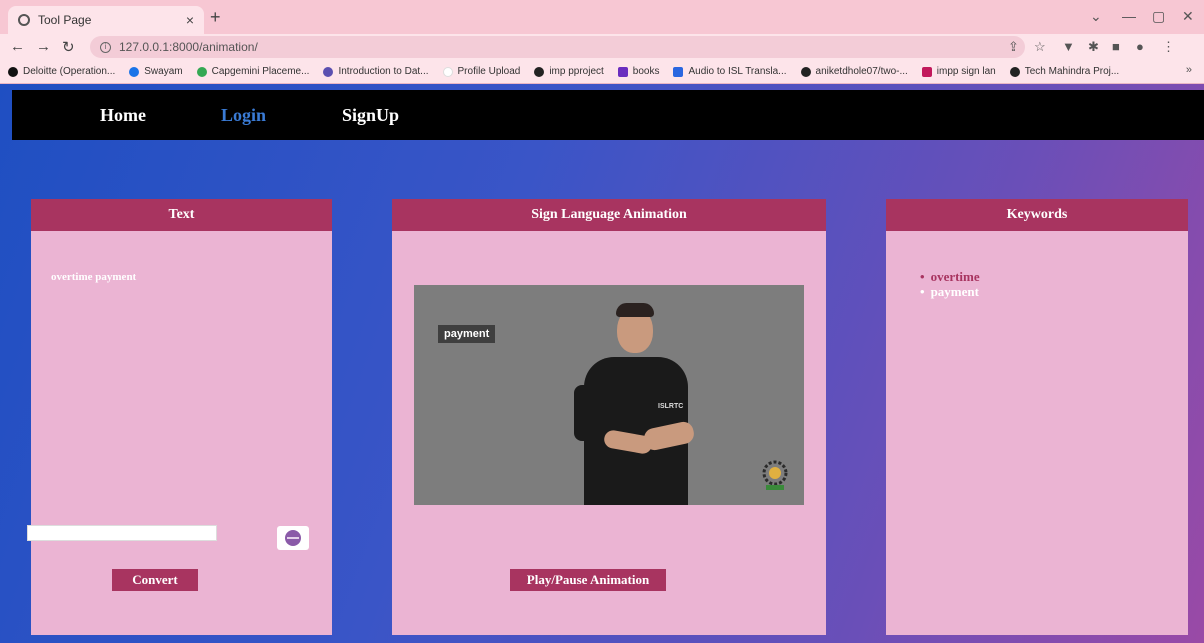  What do you see at coordinates (1068, 46) in the screenshot?
I see `filter-icon: ▼` at bounding box center [1068, 46].